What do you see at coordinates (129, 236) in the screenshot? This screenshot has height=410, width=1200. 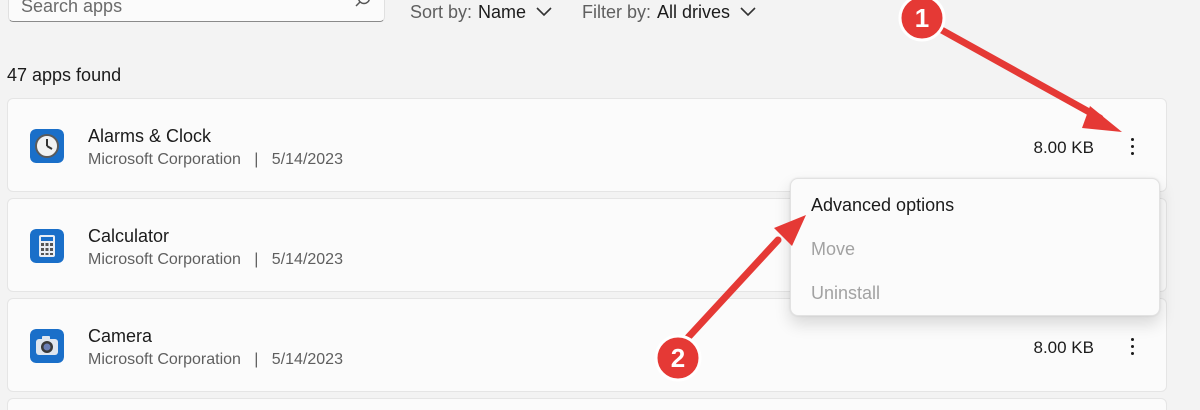 I see `app-name: Calculator` at bounding box center [129, 236].